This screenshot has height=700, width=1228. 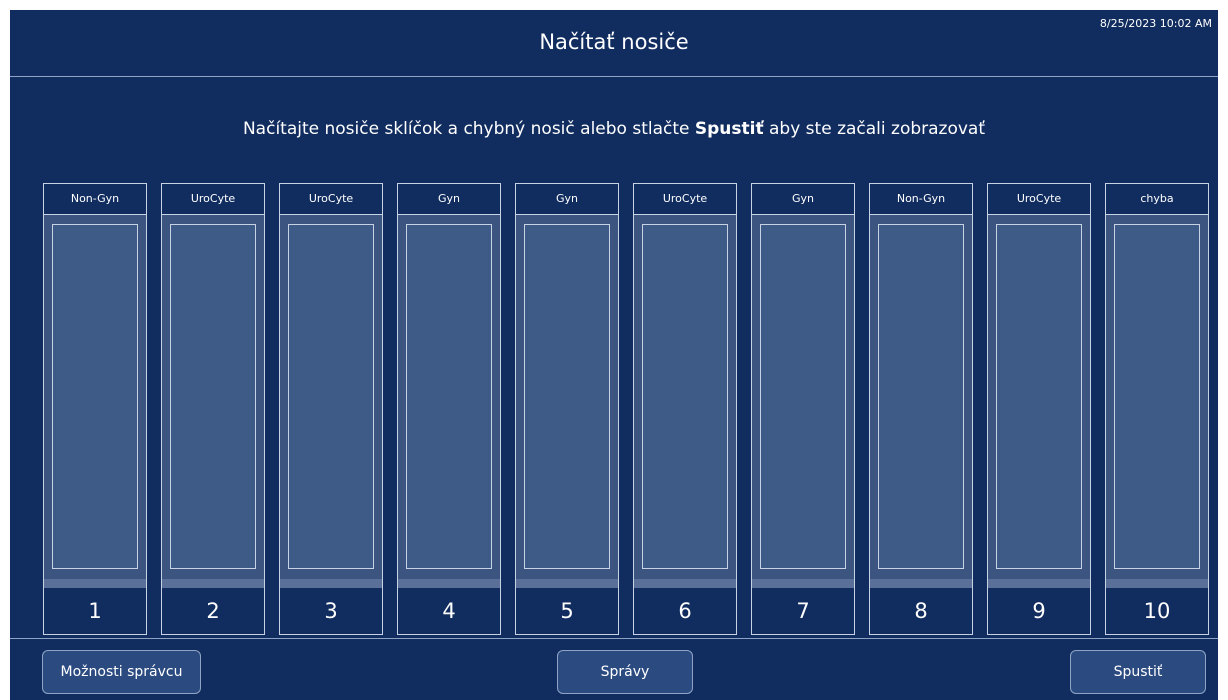 I want to click on rack-number: 9, so click(x=1039, y=611).